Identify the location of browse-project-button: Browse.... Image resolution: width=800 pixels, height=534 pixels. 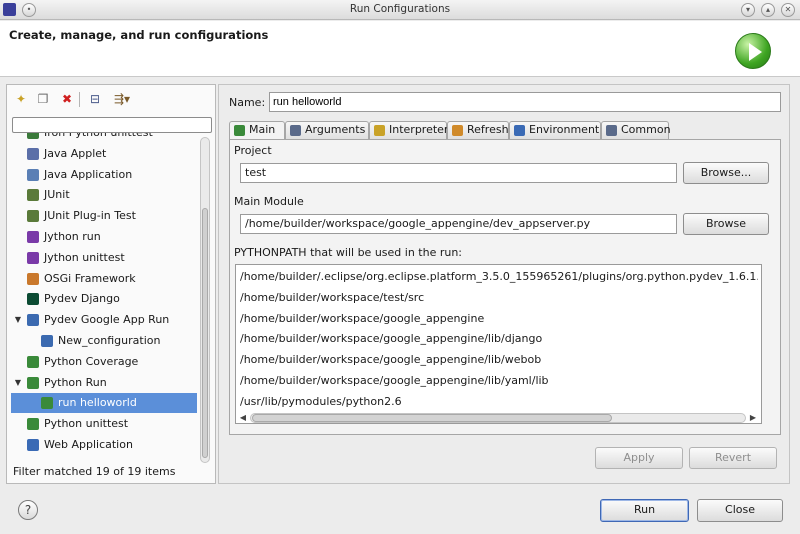
(726, 173).